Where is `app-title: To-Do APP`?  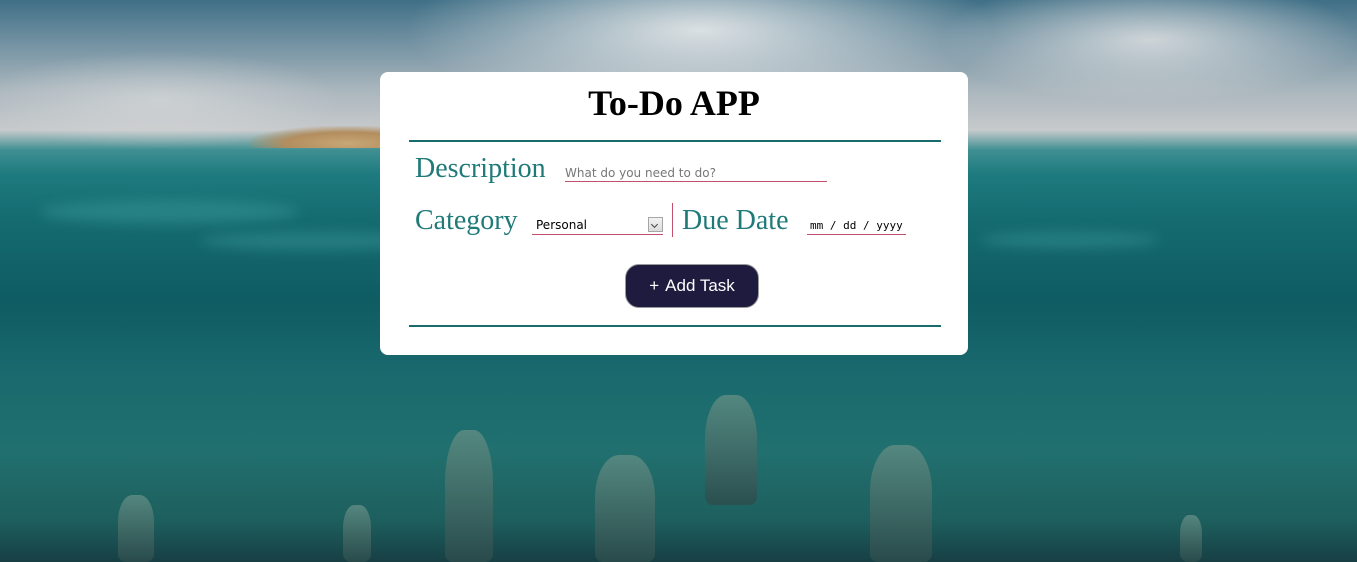
app-title: To-Do APP is located at coordinates (674, 103).